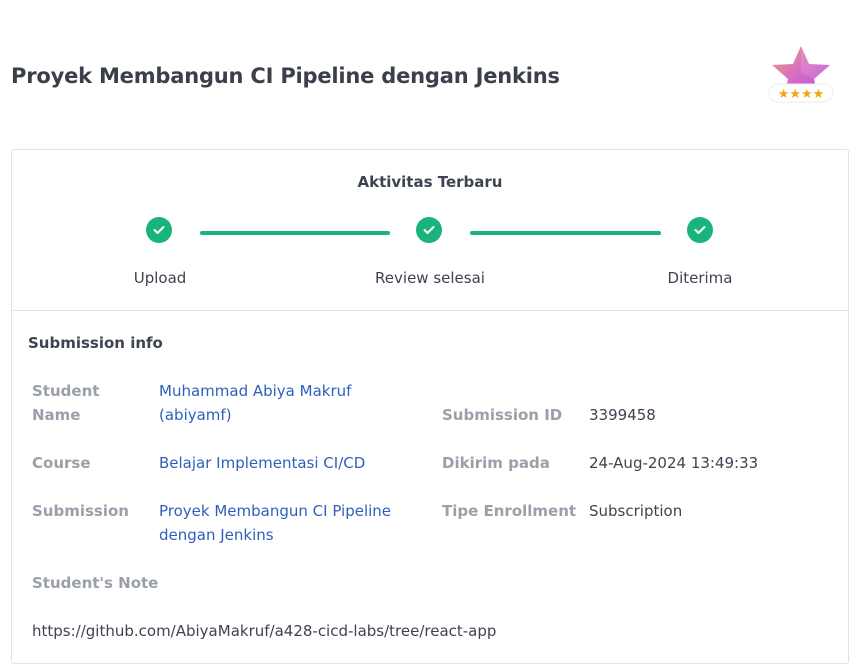  Describe the element at coordinates (509, 511) in the screenshot. I see `enrollment-type-label: Tipe Enrollment` at that location.